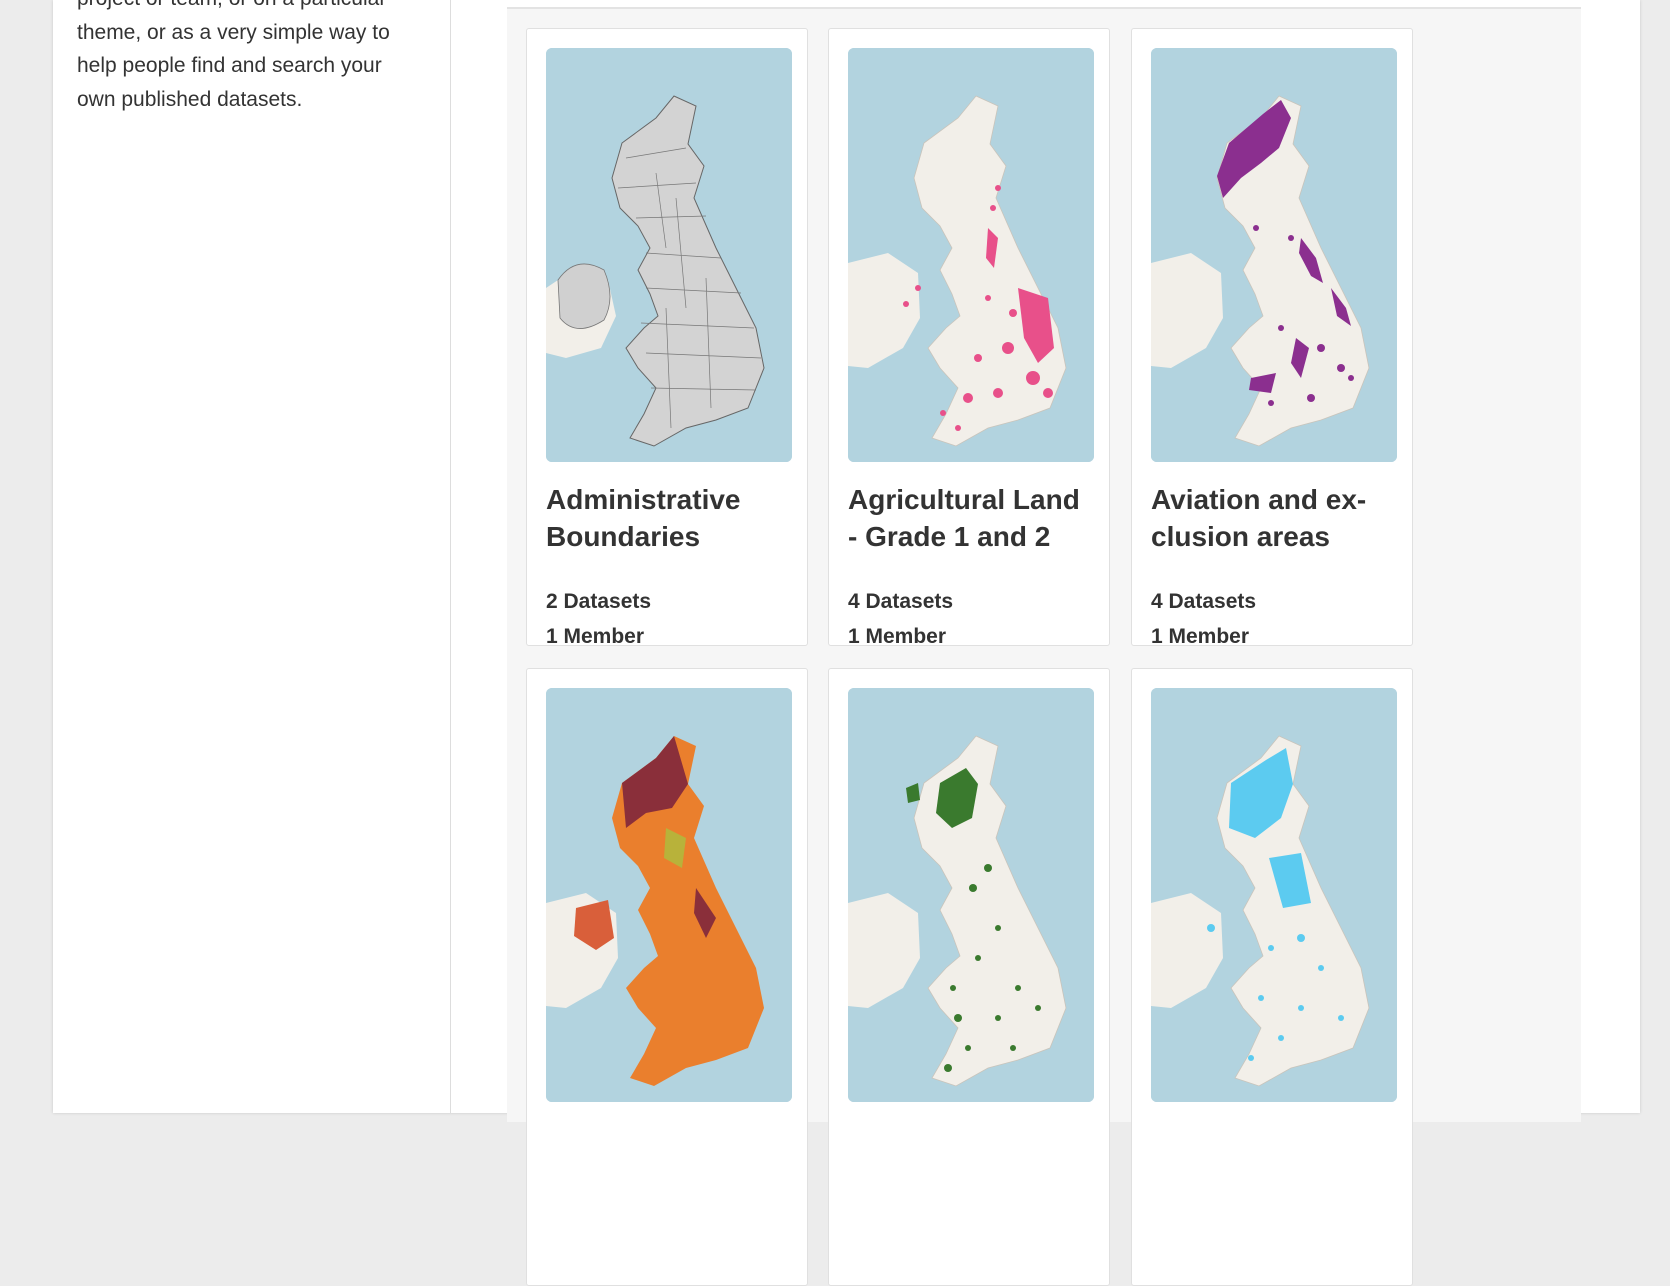 This screenshot has height=1286, width=1670. Describe the element at coordinates (623, 536) in the screenshot. I see `group-title-line: Boundaries` at that location.